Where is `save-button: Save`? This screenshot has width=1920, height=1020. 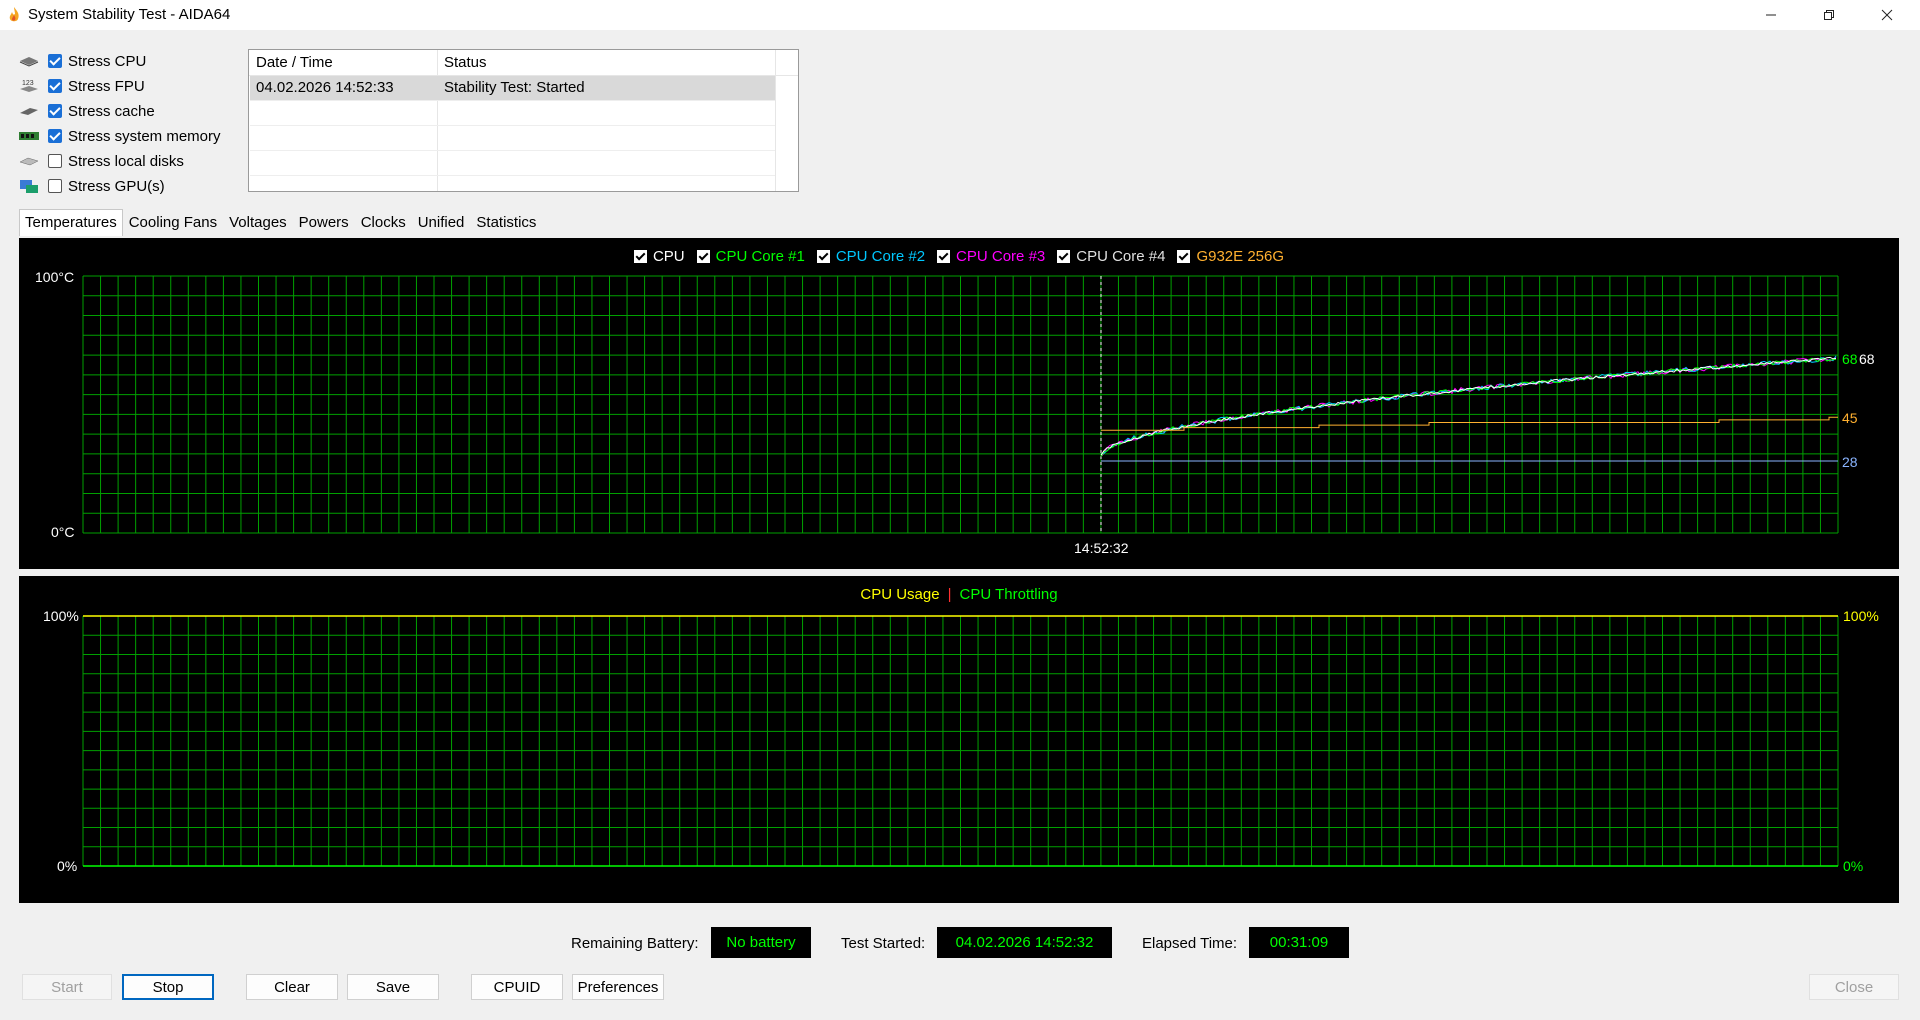 save-button: Save is located at coordinates (393, 987).